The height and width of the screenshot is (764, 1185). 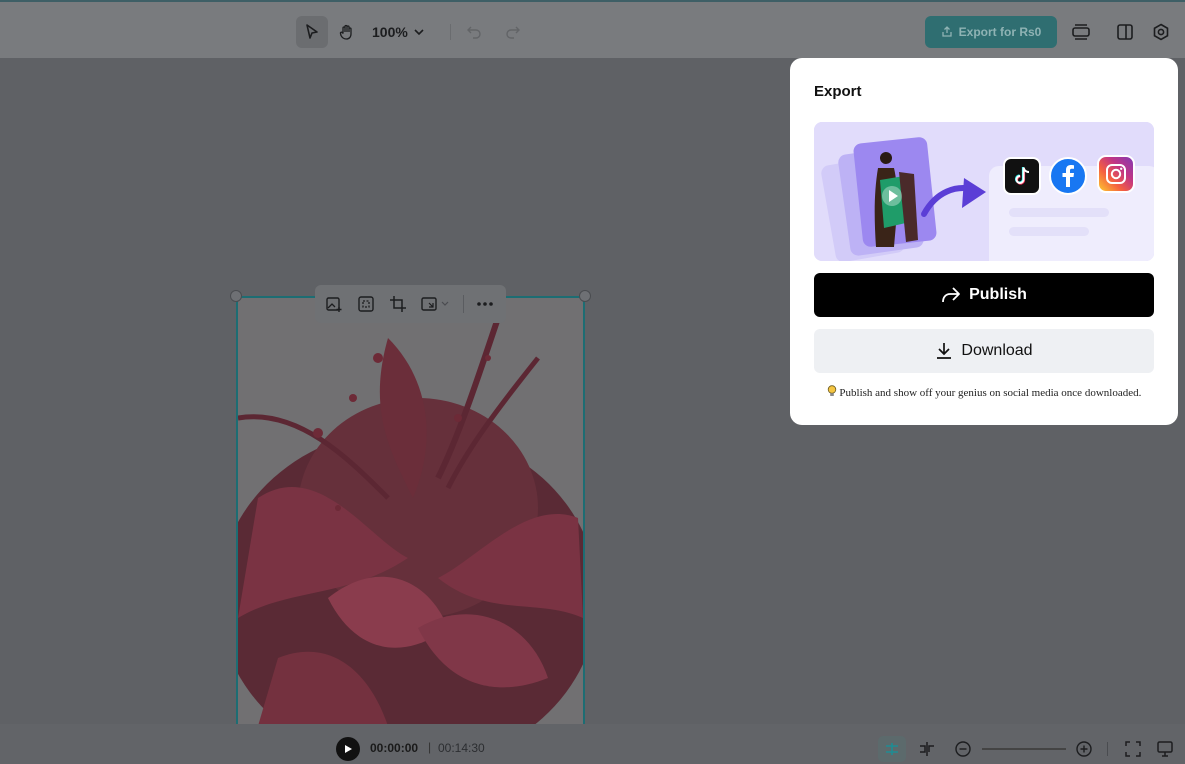 I want to click on focus-frame-icon, so click(x=366, y=304).